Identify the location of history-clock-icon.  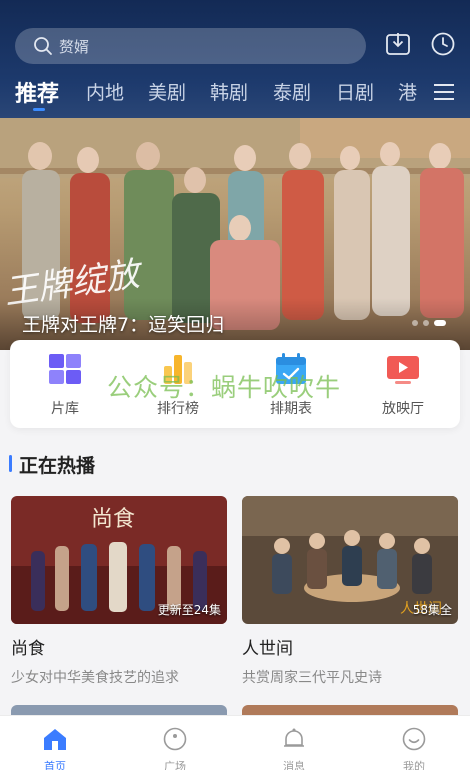
(443, 44).